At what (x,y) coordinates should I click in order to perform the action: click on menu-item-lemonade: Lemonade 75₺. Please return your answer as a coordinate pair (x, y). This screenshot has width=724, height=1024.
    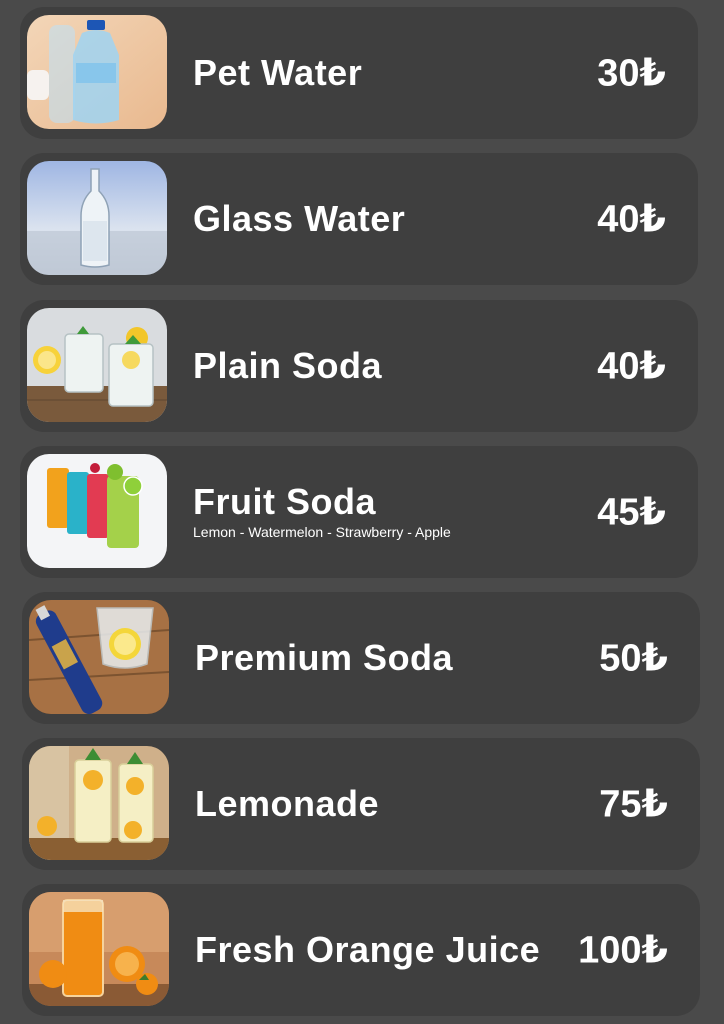
    Looking at the image, I should click on (361, 804).